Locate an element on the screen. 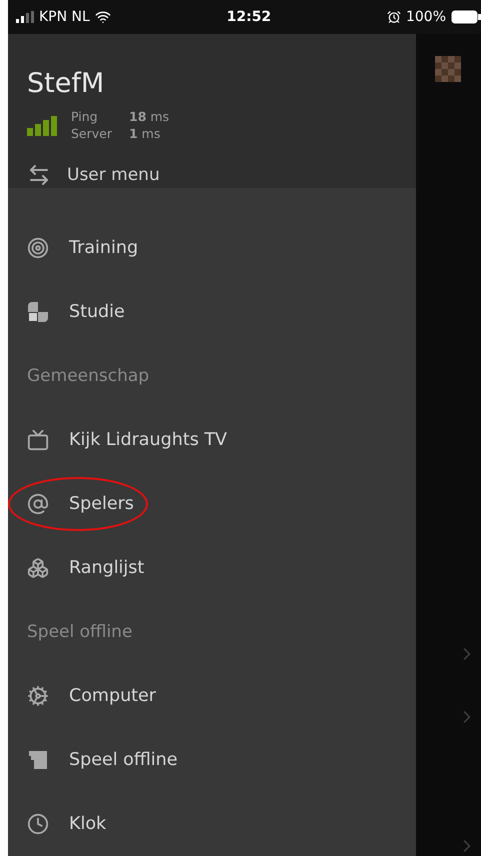 This screenshot has height=856, width=481. tv-icon is located at coordinates (38, 440).